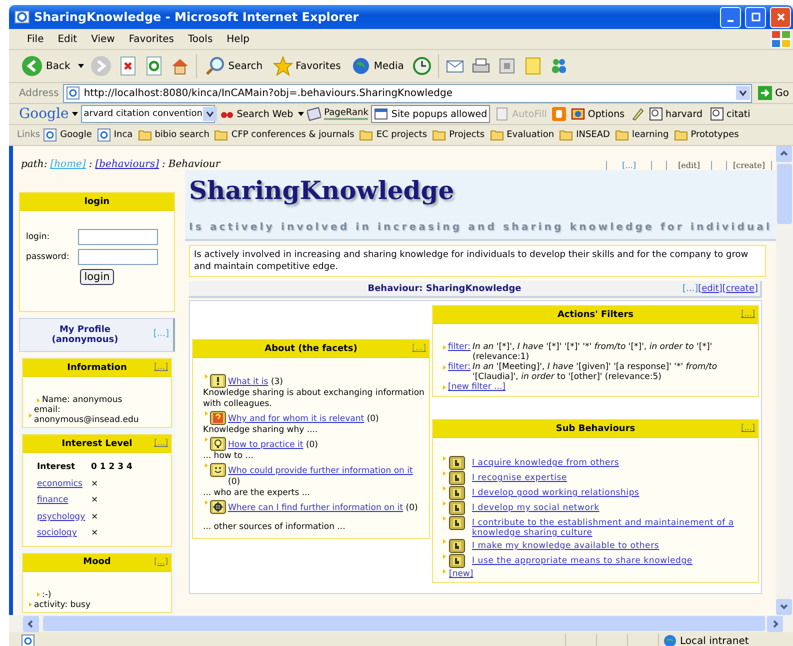 Image resolution: width=793 pixels, height=646 pixels. What do you see at coordinates (730, 114) in the screenshot?
I see `search-term-button: citati` at bounding box center [730, 114].